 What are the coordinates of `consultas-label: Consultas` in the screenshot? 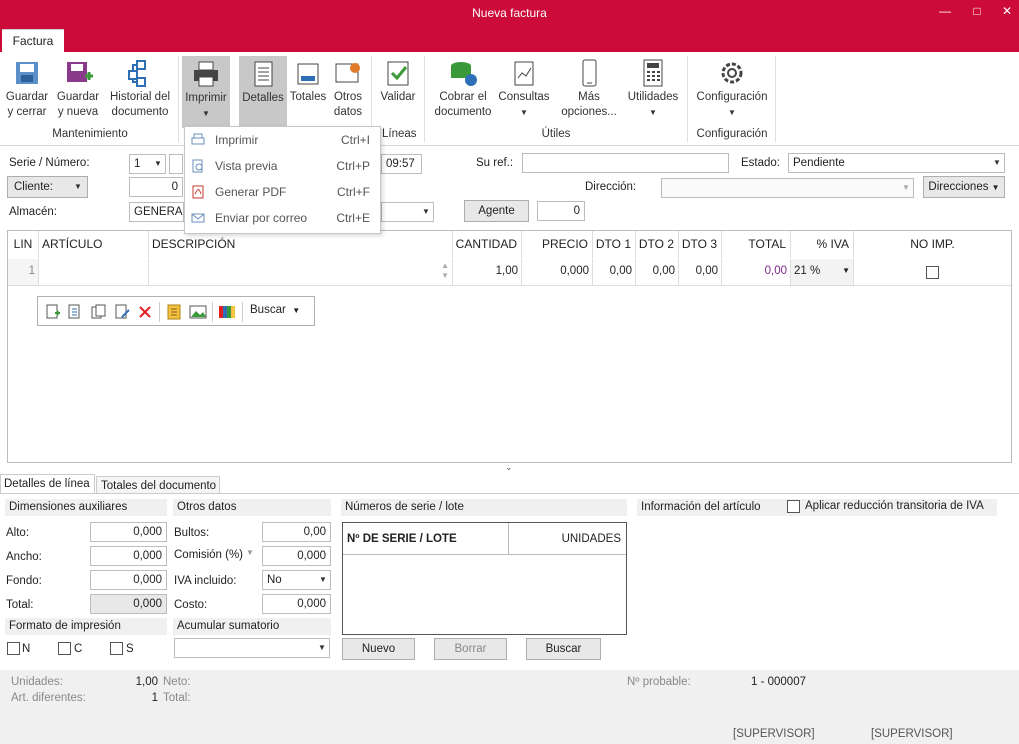 It's located at (524, 97).